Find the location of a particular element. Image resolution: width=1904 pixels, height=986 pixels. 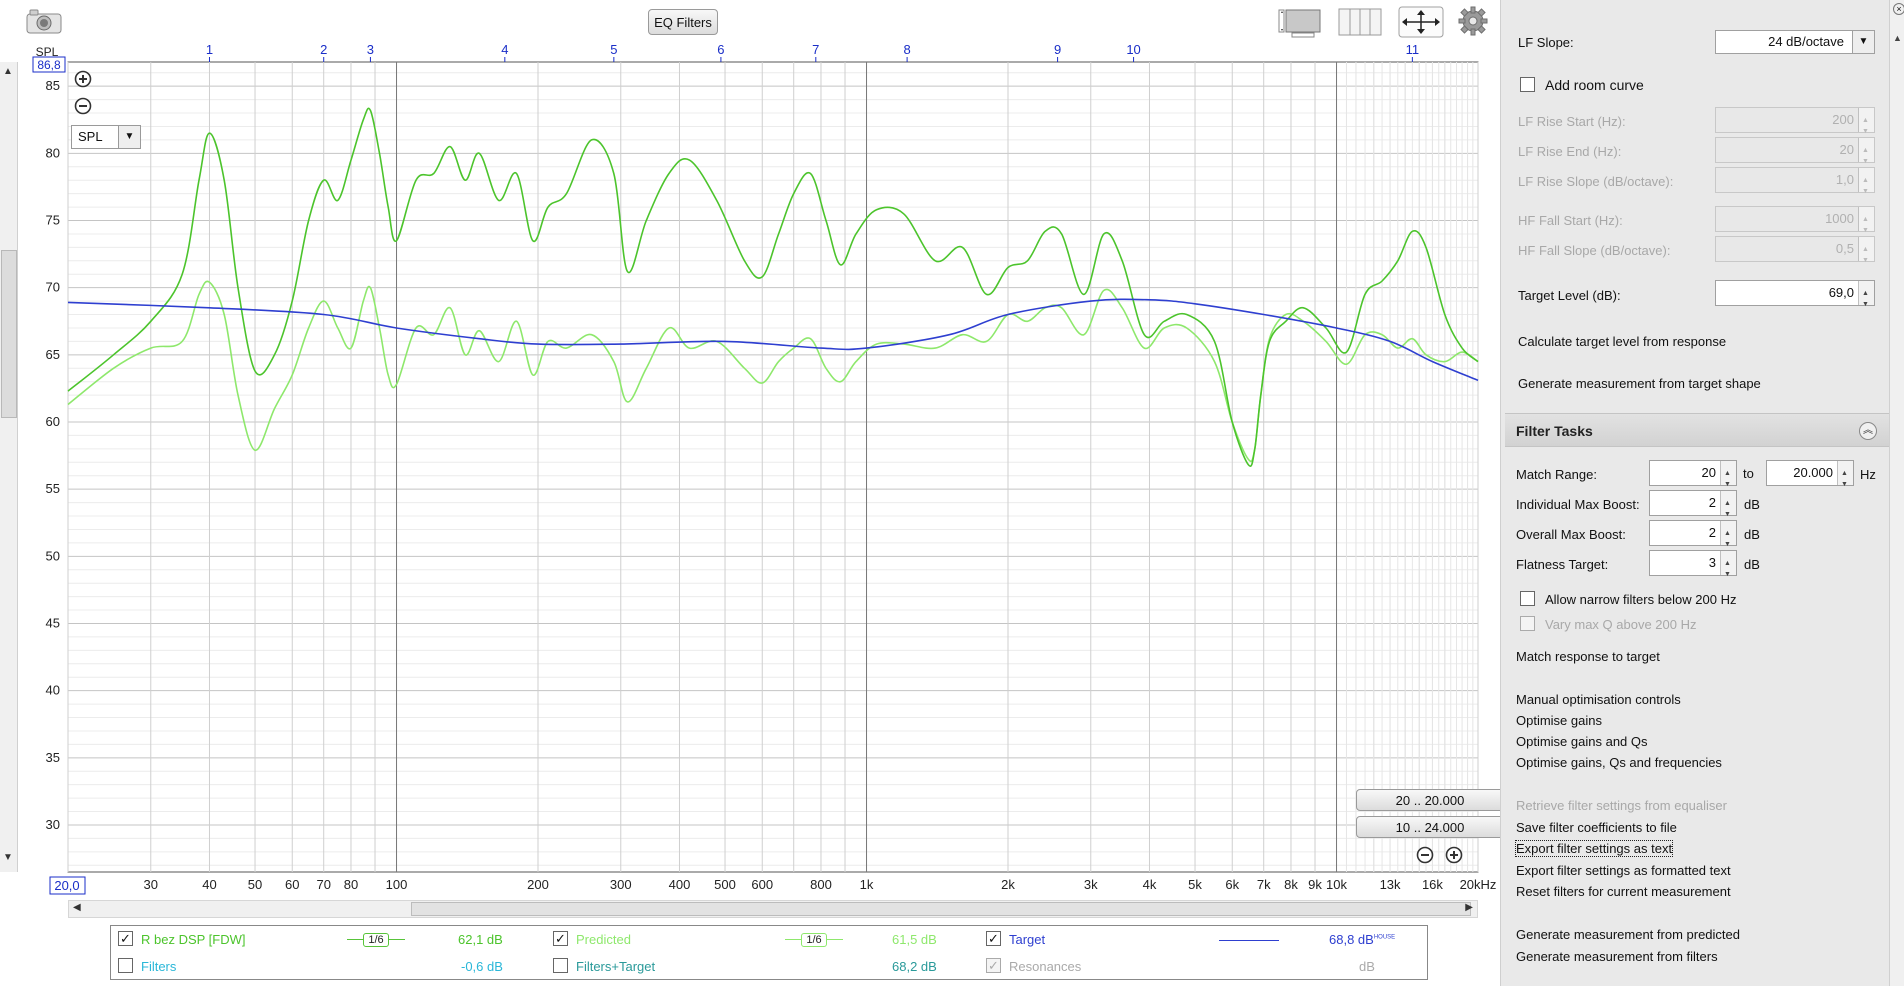

lf-slope-select: 24 dB/octave ▼ is located at coordinates (1795, 42).